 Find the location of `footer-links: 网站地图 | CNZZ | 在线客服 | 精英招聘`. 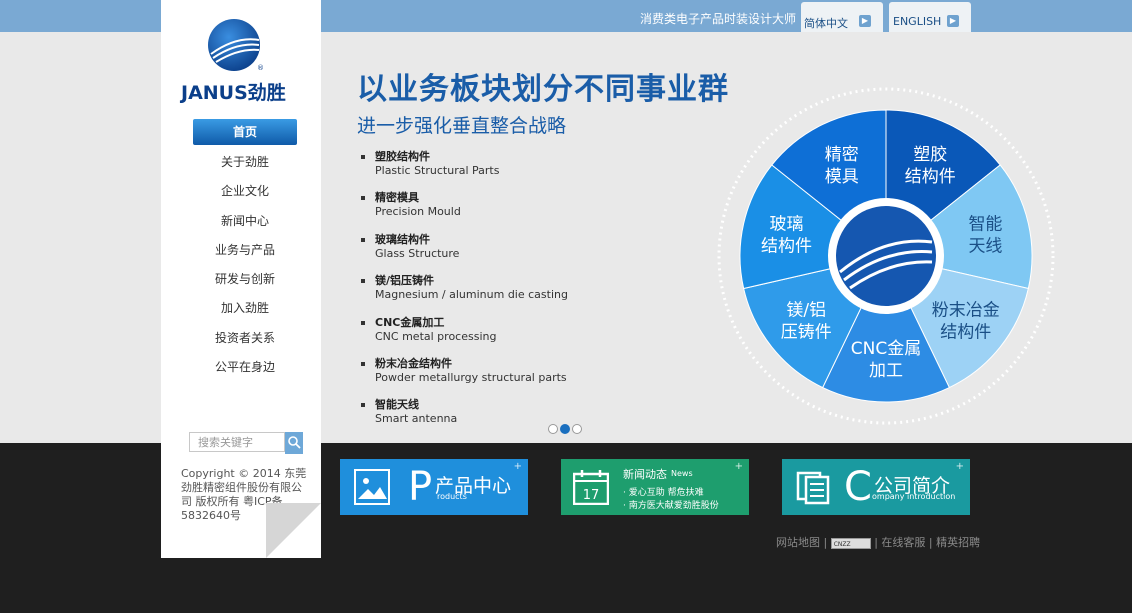

footer-links: 网站地图 | CNZZ | 在线客服 | 精英招聘 is located at coordinates (878, 542).